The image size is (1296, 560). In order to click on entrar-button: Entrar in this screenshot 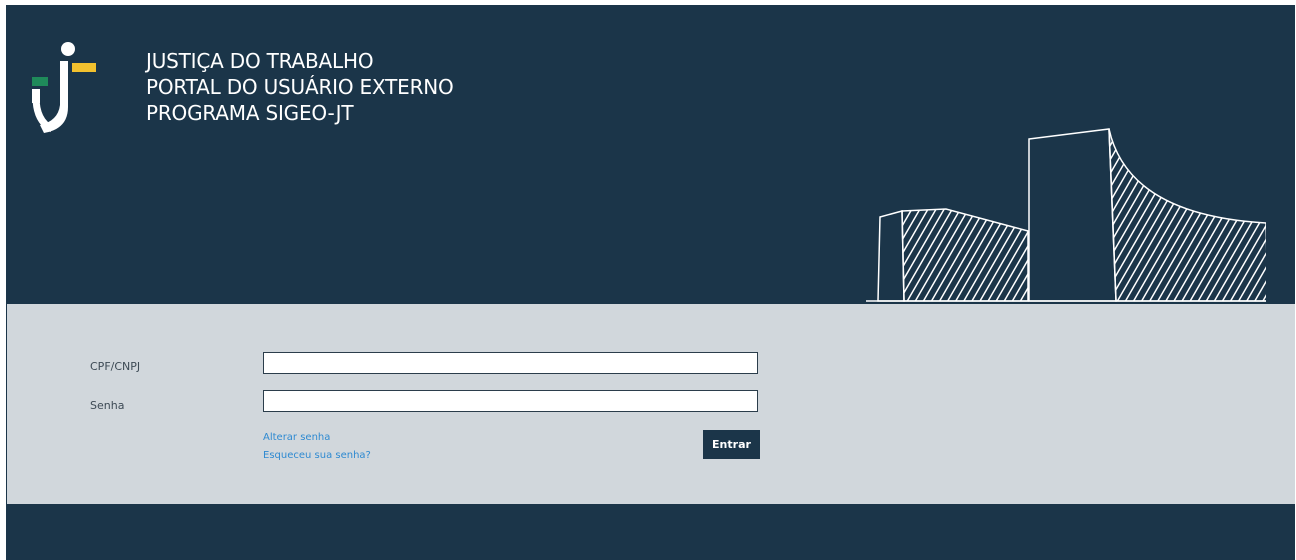, I will do `click(731, 444)`.